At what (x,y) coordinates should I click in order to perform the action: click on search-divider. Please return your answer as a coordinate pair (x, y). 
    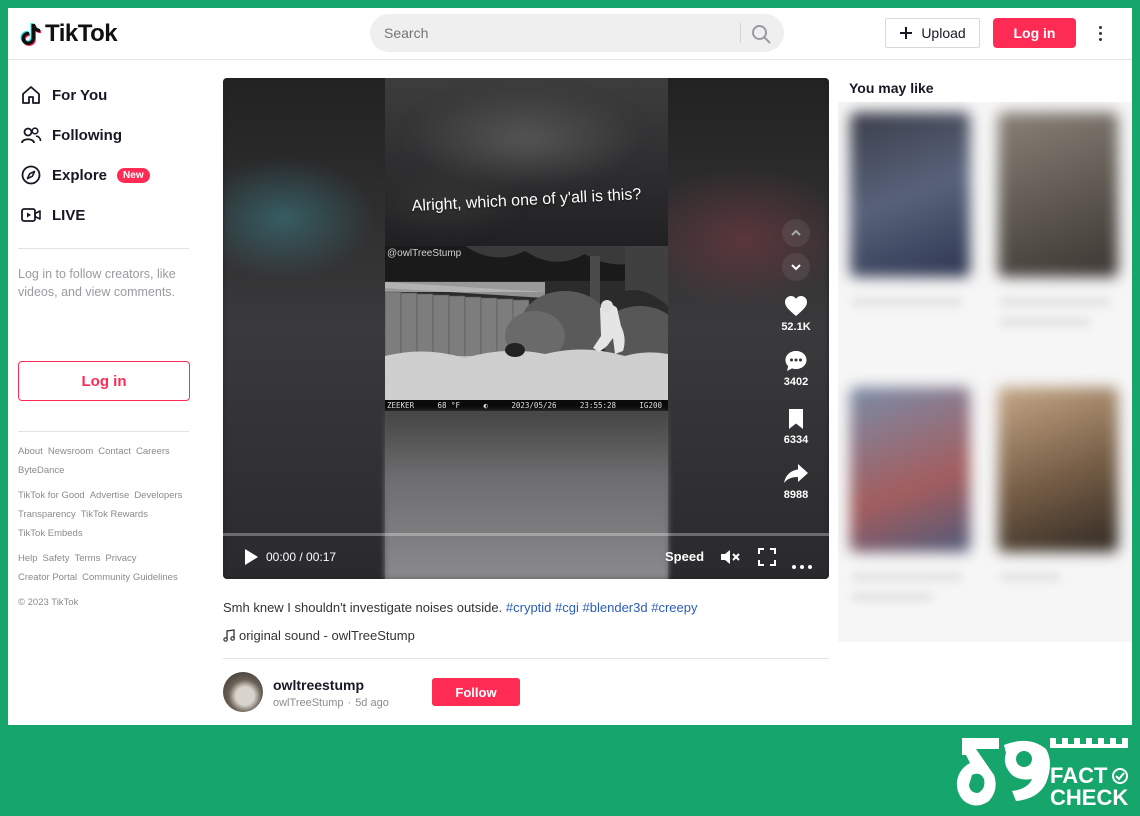
    Looking at the image, I should click on (740, 33).